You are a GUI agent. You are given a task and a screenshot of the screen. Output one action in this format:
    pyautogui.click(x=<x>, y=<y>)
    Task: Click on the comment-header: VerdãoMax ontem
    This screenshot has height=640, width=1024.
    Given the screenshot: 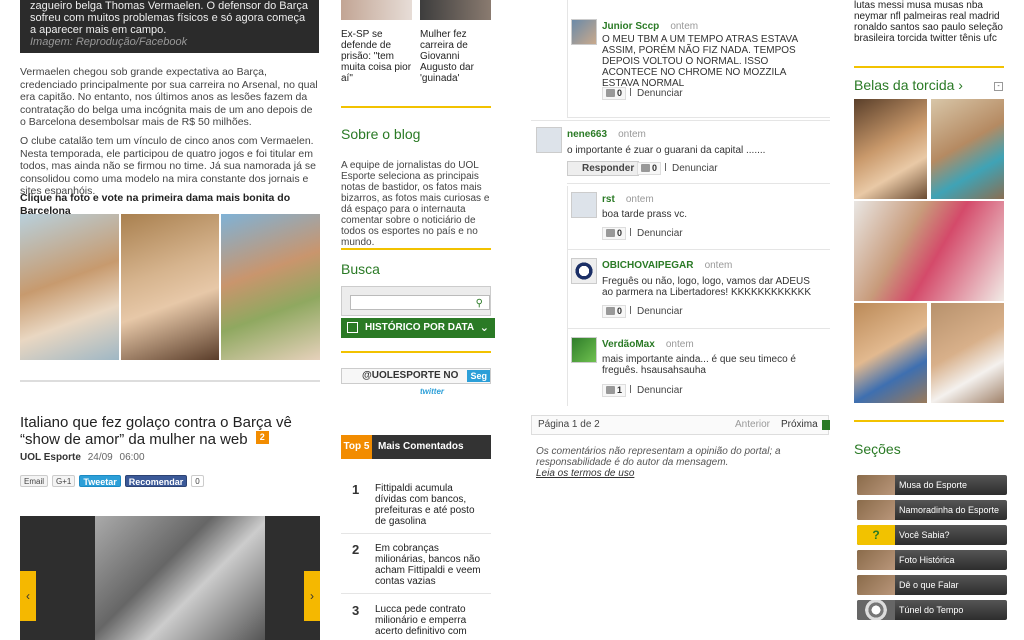 What is the action you would take?
    pyautogui.click(x=648, y=344)
    